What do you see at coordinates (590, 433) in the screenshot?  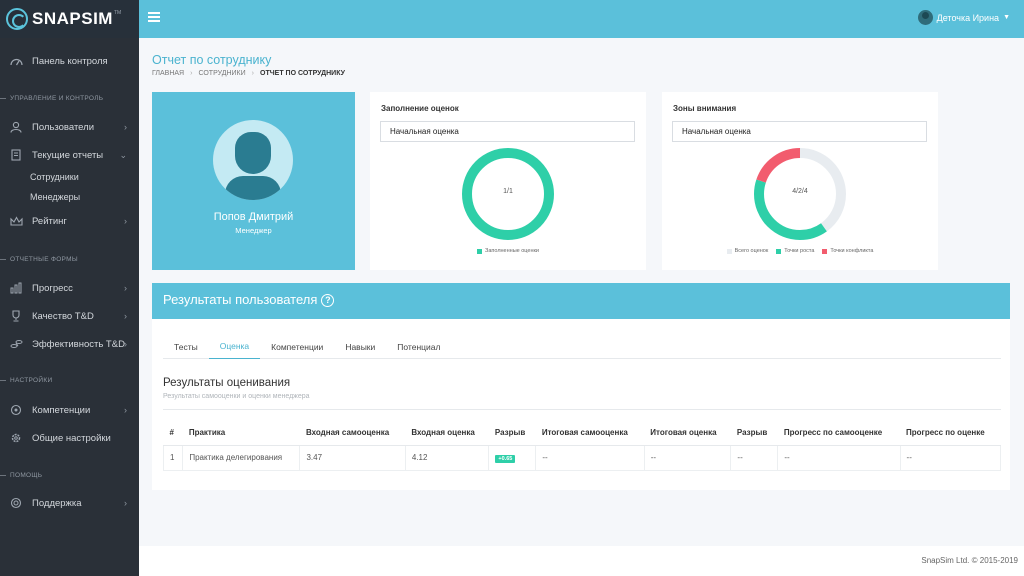 I see `column-header: Итоговая самооценка` at bounding box center [590, 433].